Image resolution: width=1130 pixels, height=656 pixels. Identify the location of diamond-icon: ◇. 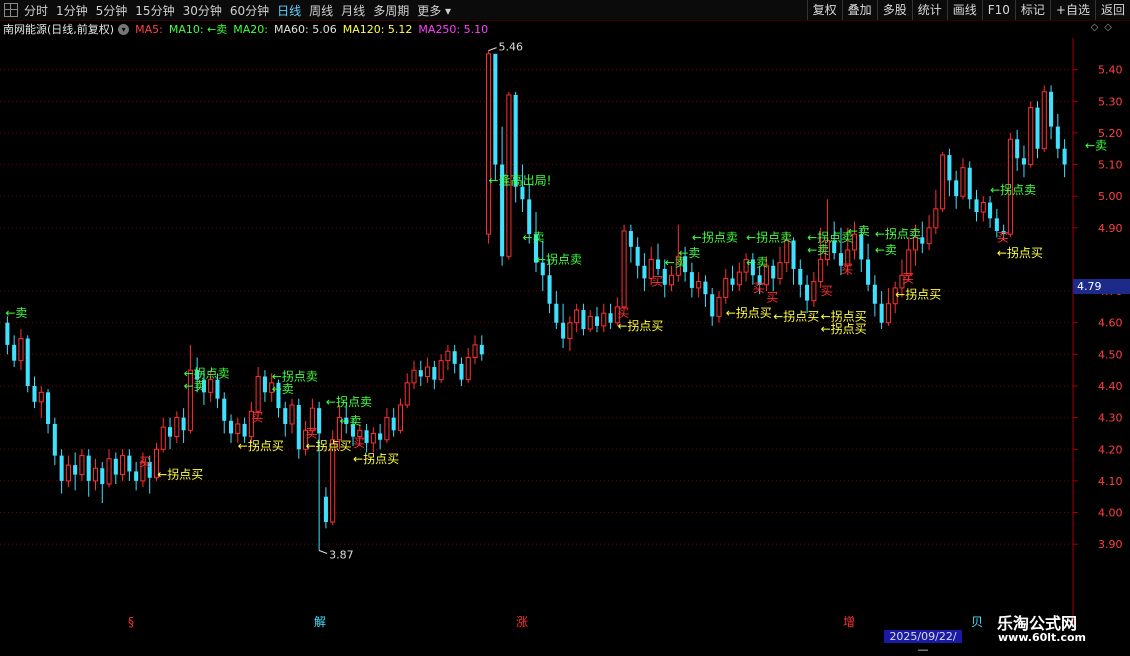
(1095, 27).